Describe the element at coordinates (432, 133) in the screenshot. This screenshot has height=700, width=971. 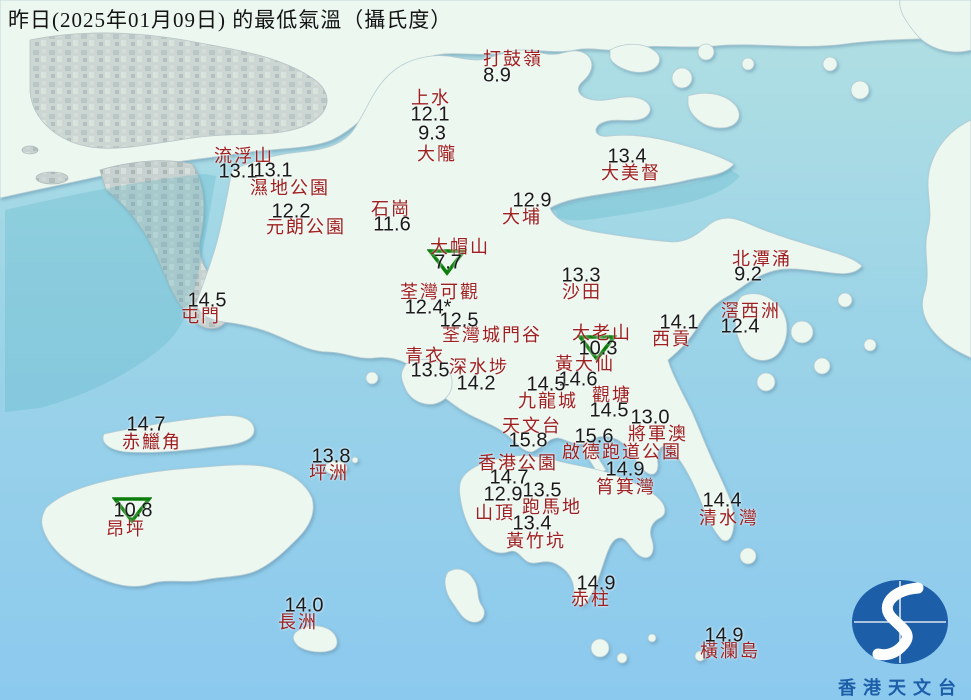
I see `station-value: 9.3` at that location.